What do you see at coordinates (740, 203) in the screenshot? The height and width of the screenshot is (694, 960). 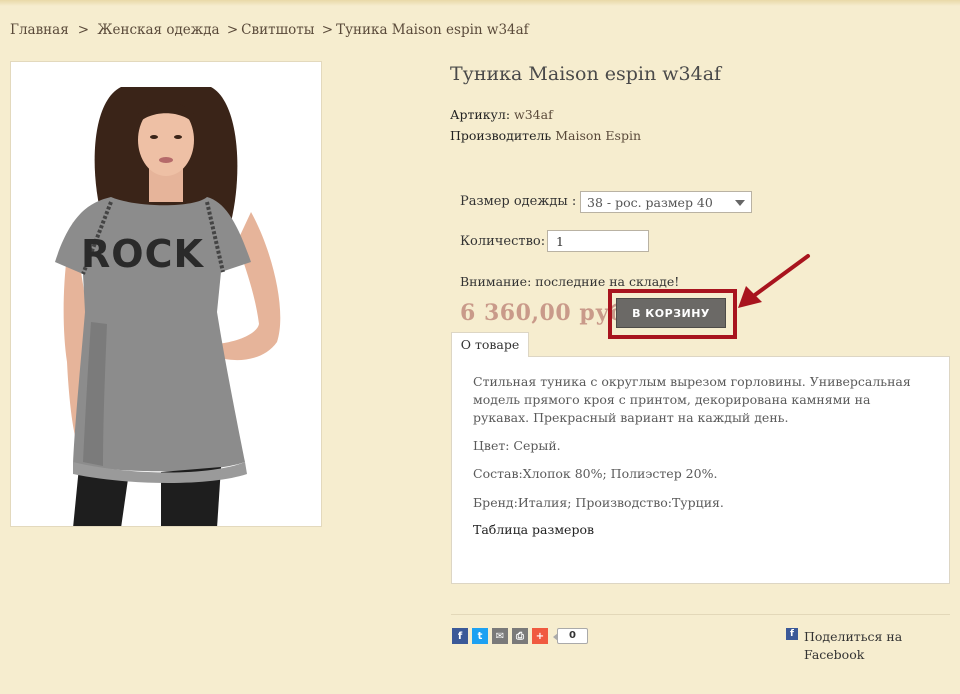 I see `chevron-down-icon` at bounding box center [740, 203].